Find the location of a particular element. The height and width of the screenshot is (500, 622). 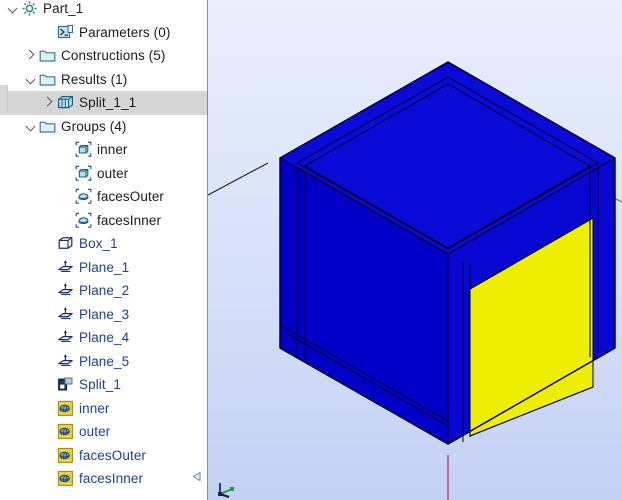

tree-item-label: Groups (4) is located at coordinates (94, 126).